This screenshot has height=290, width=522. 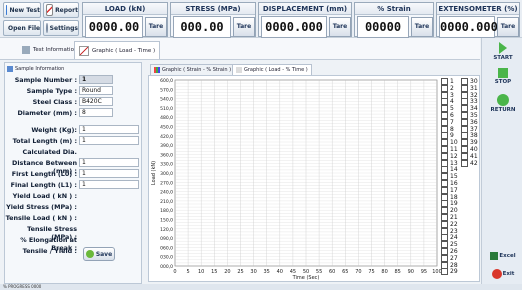 What do you see at coordinates (501, 164) in the screenshot?
I see `control-panel: START STOP RETURN Excel Exit` at bounding box center [501, 164].